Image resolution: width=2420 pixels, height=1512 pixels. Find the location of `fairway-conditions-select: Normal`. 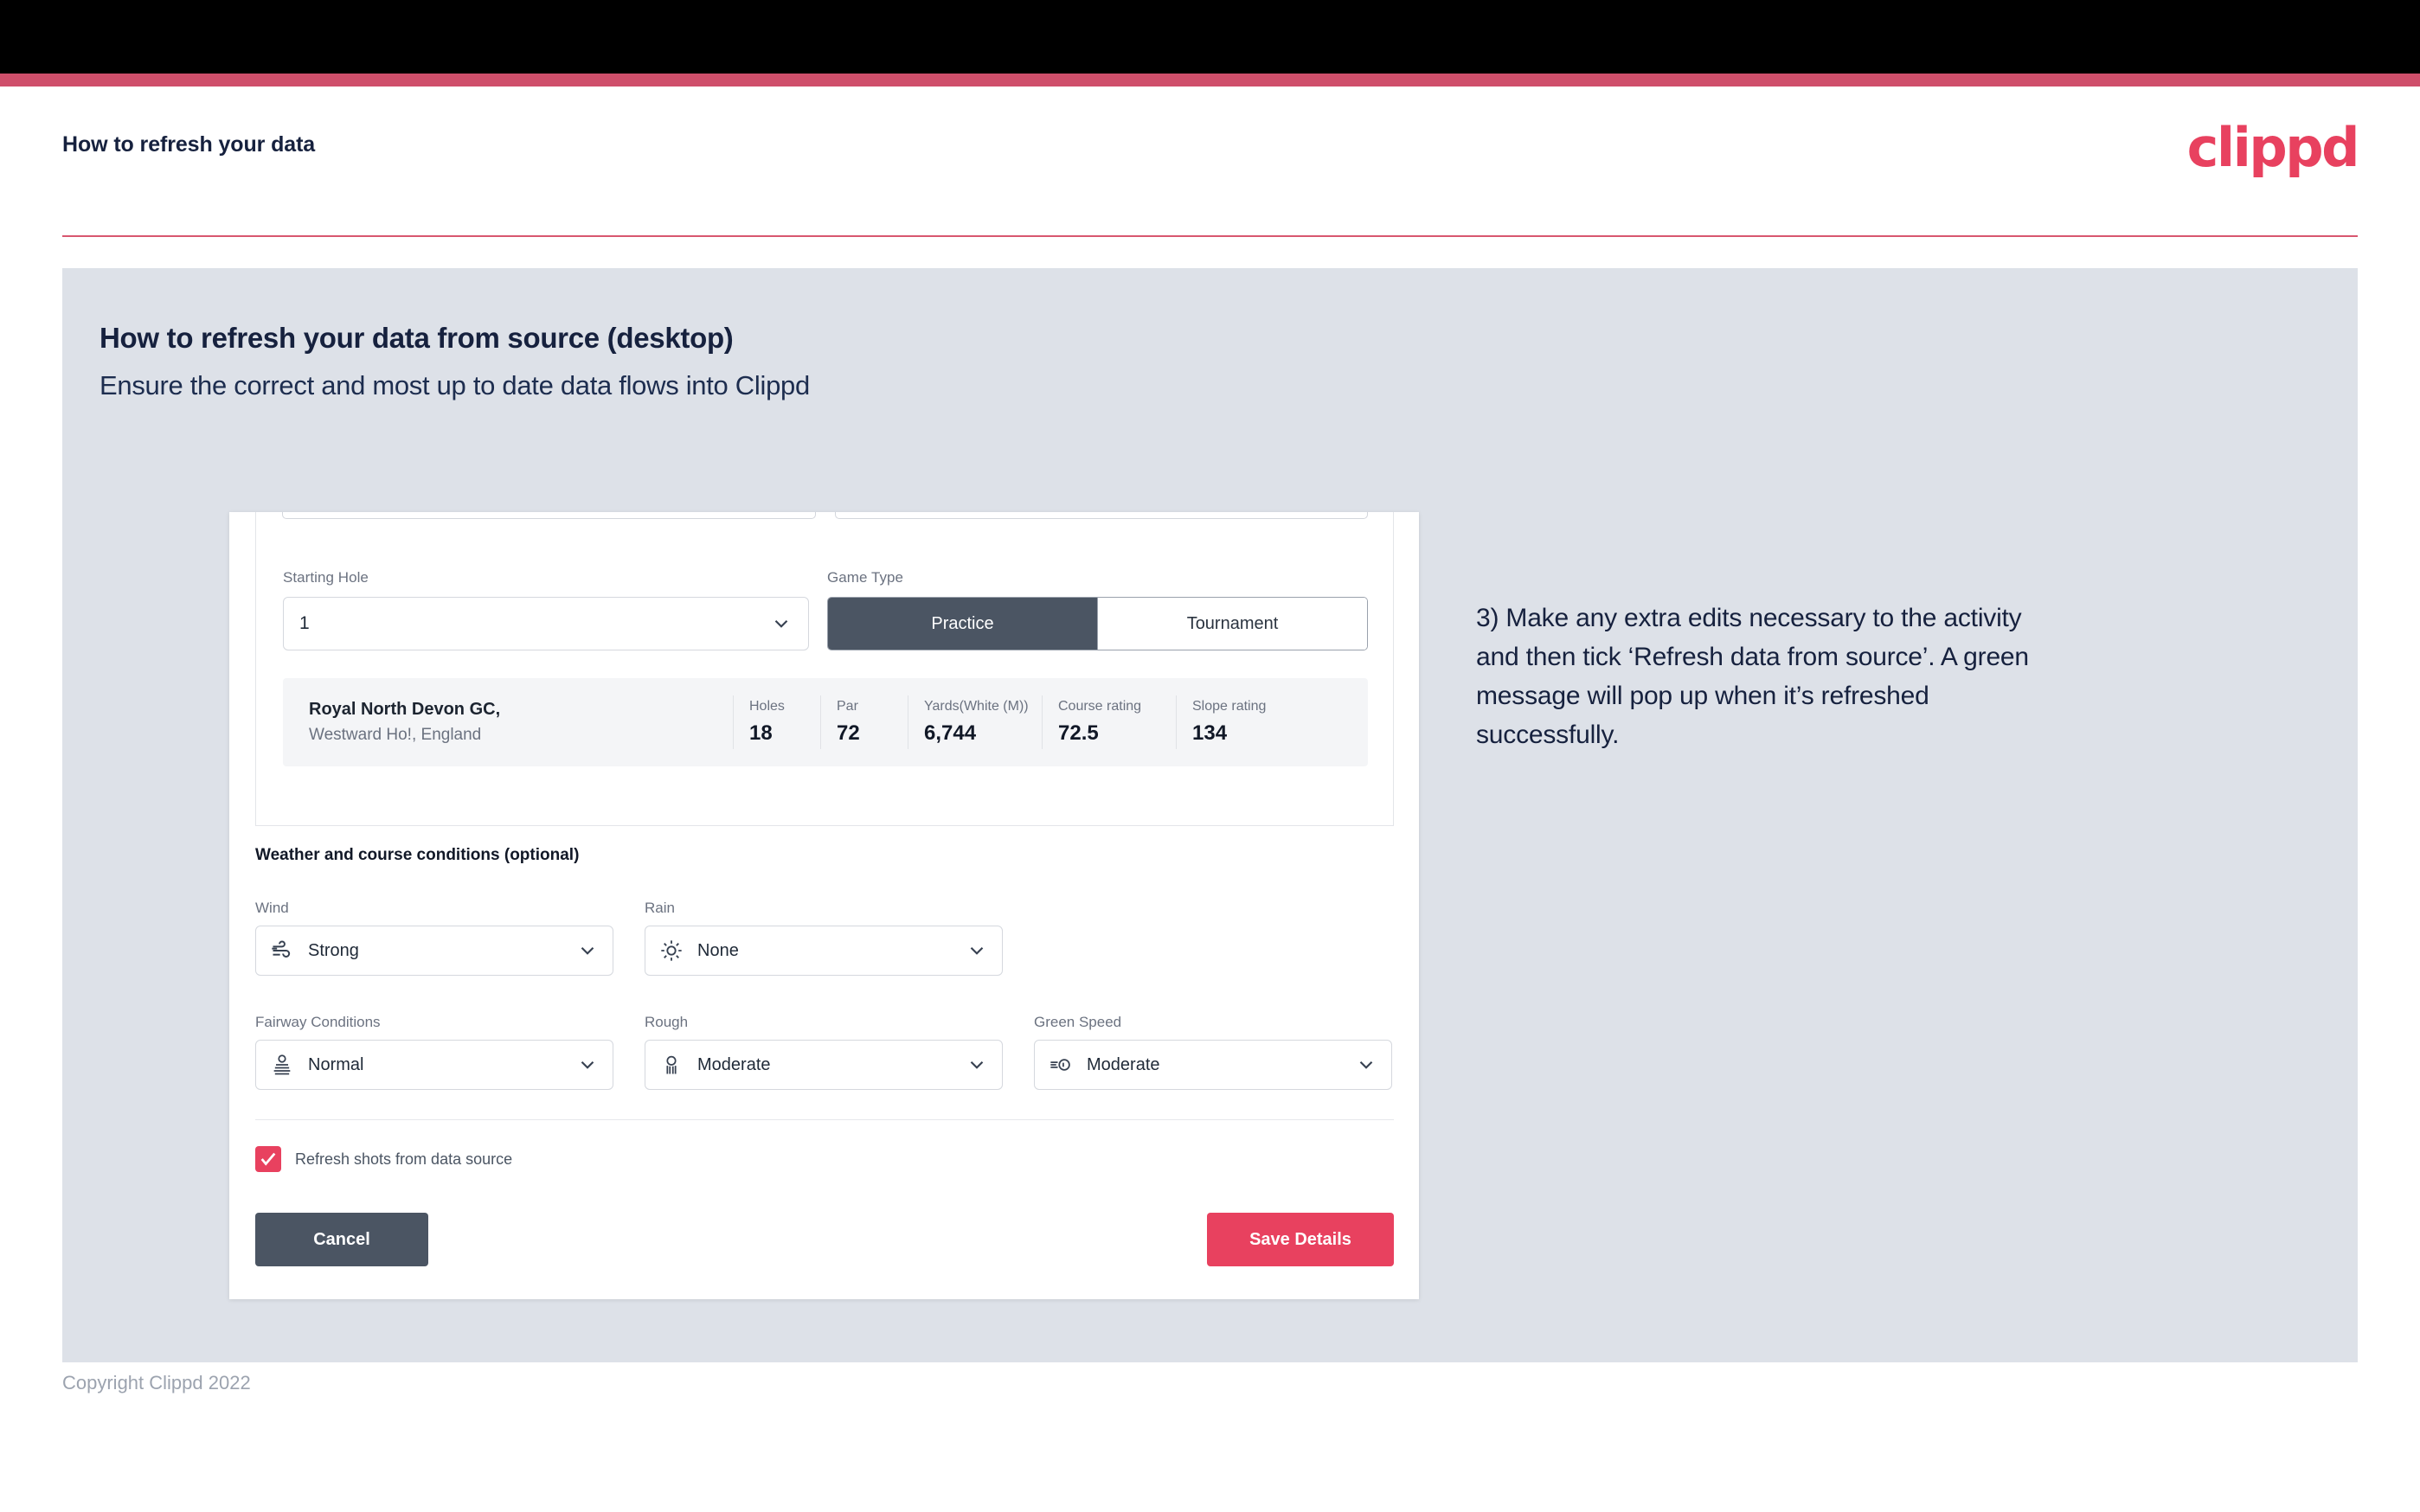

fairway-conditions-select: Normal is located at coordinates (434, 1065).